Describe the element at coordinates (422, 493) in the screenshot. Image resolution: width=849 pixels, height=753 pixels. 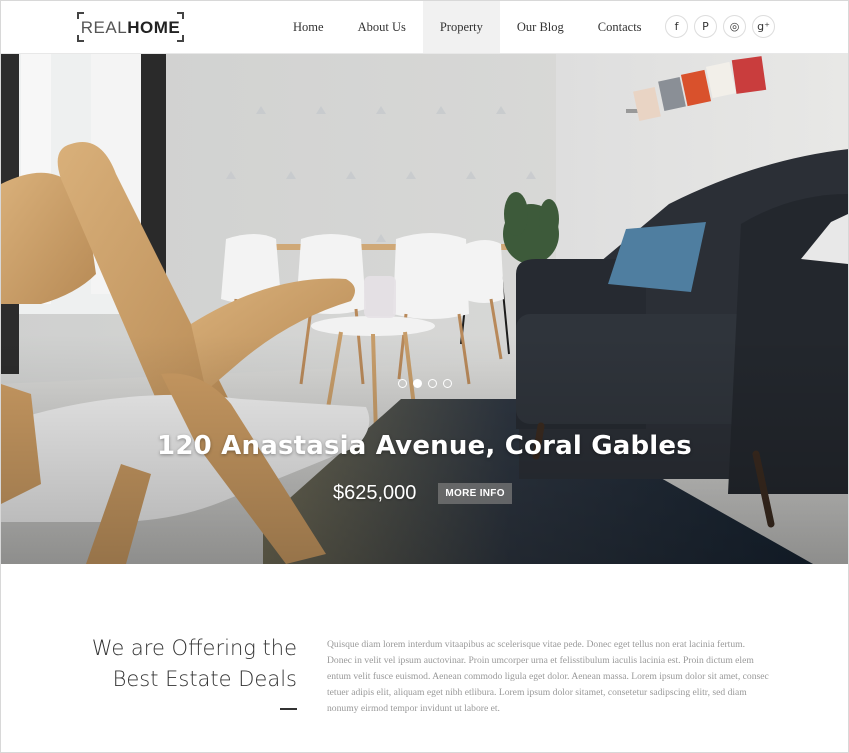
I see `hero-price-row: $625,000 MORE INFO` at that location.